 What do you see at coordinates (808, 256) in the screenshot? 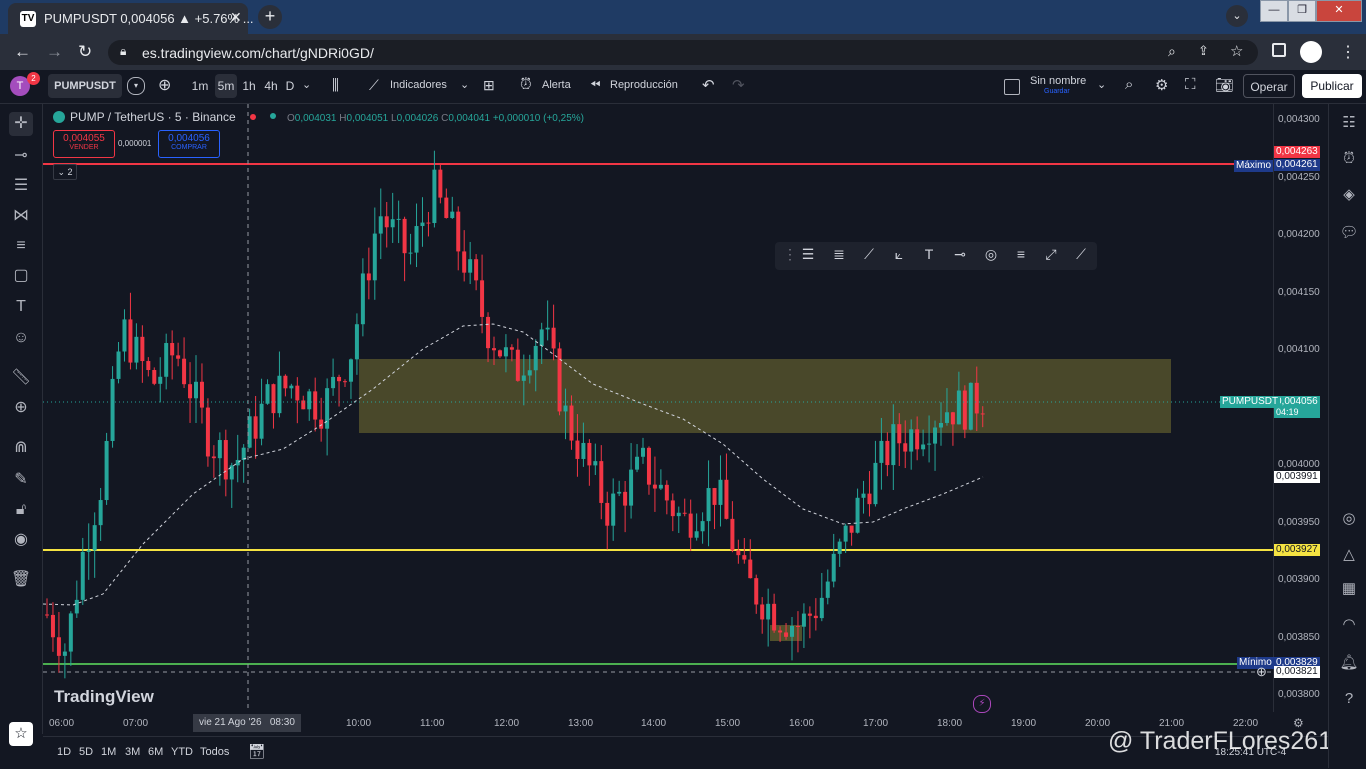
I see `line-style-icon: ☰` at bounding box center [808, 256].